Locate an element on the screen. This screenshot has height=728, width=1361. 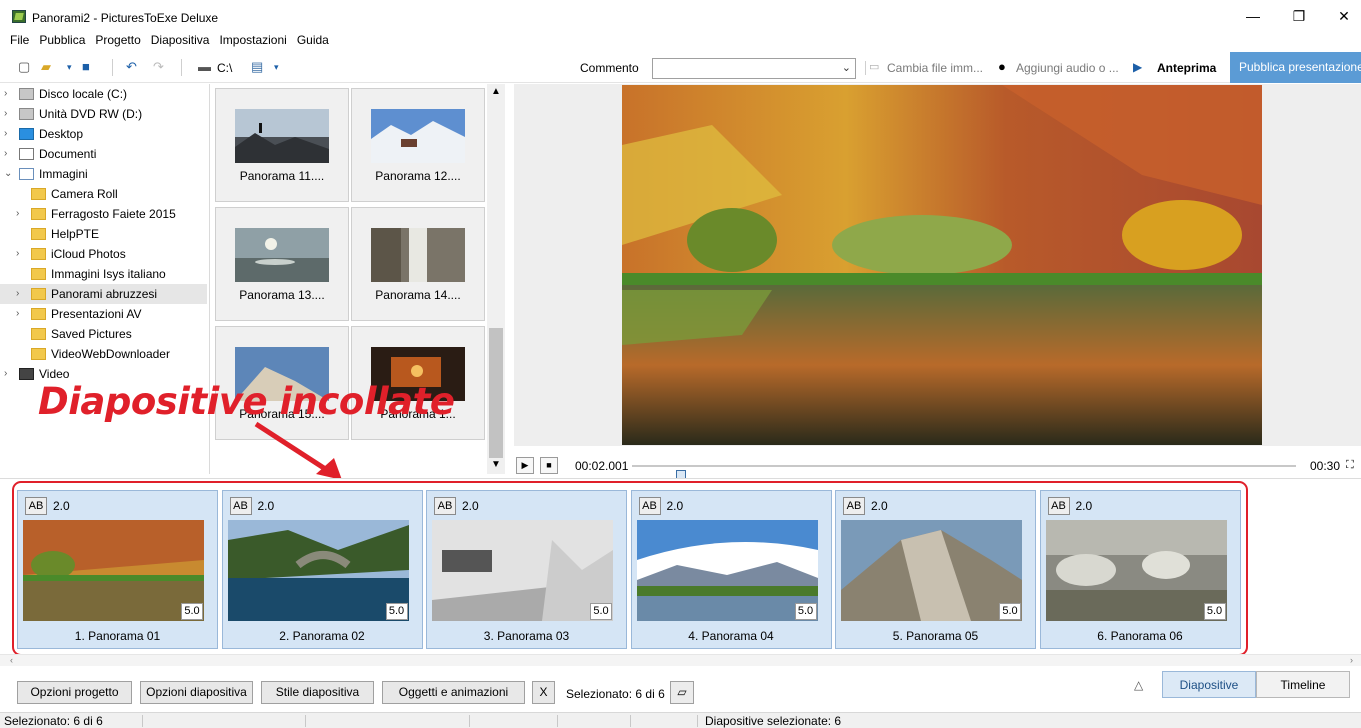
current-time: 00:02.001 is located at coordinates (602, 466).